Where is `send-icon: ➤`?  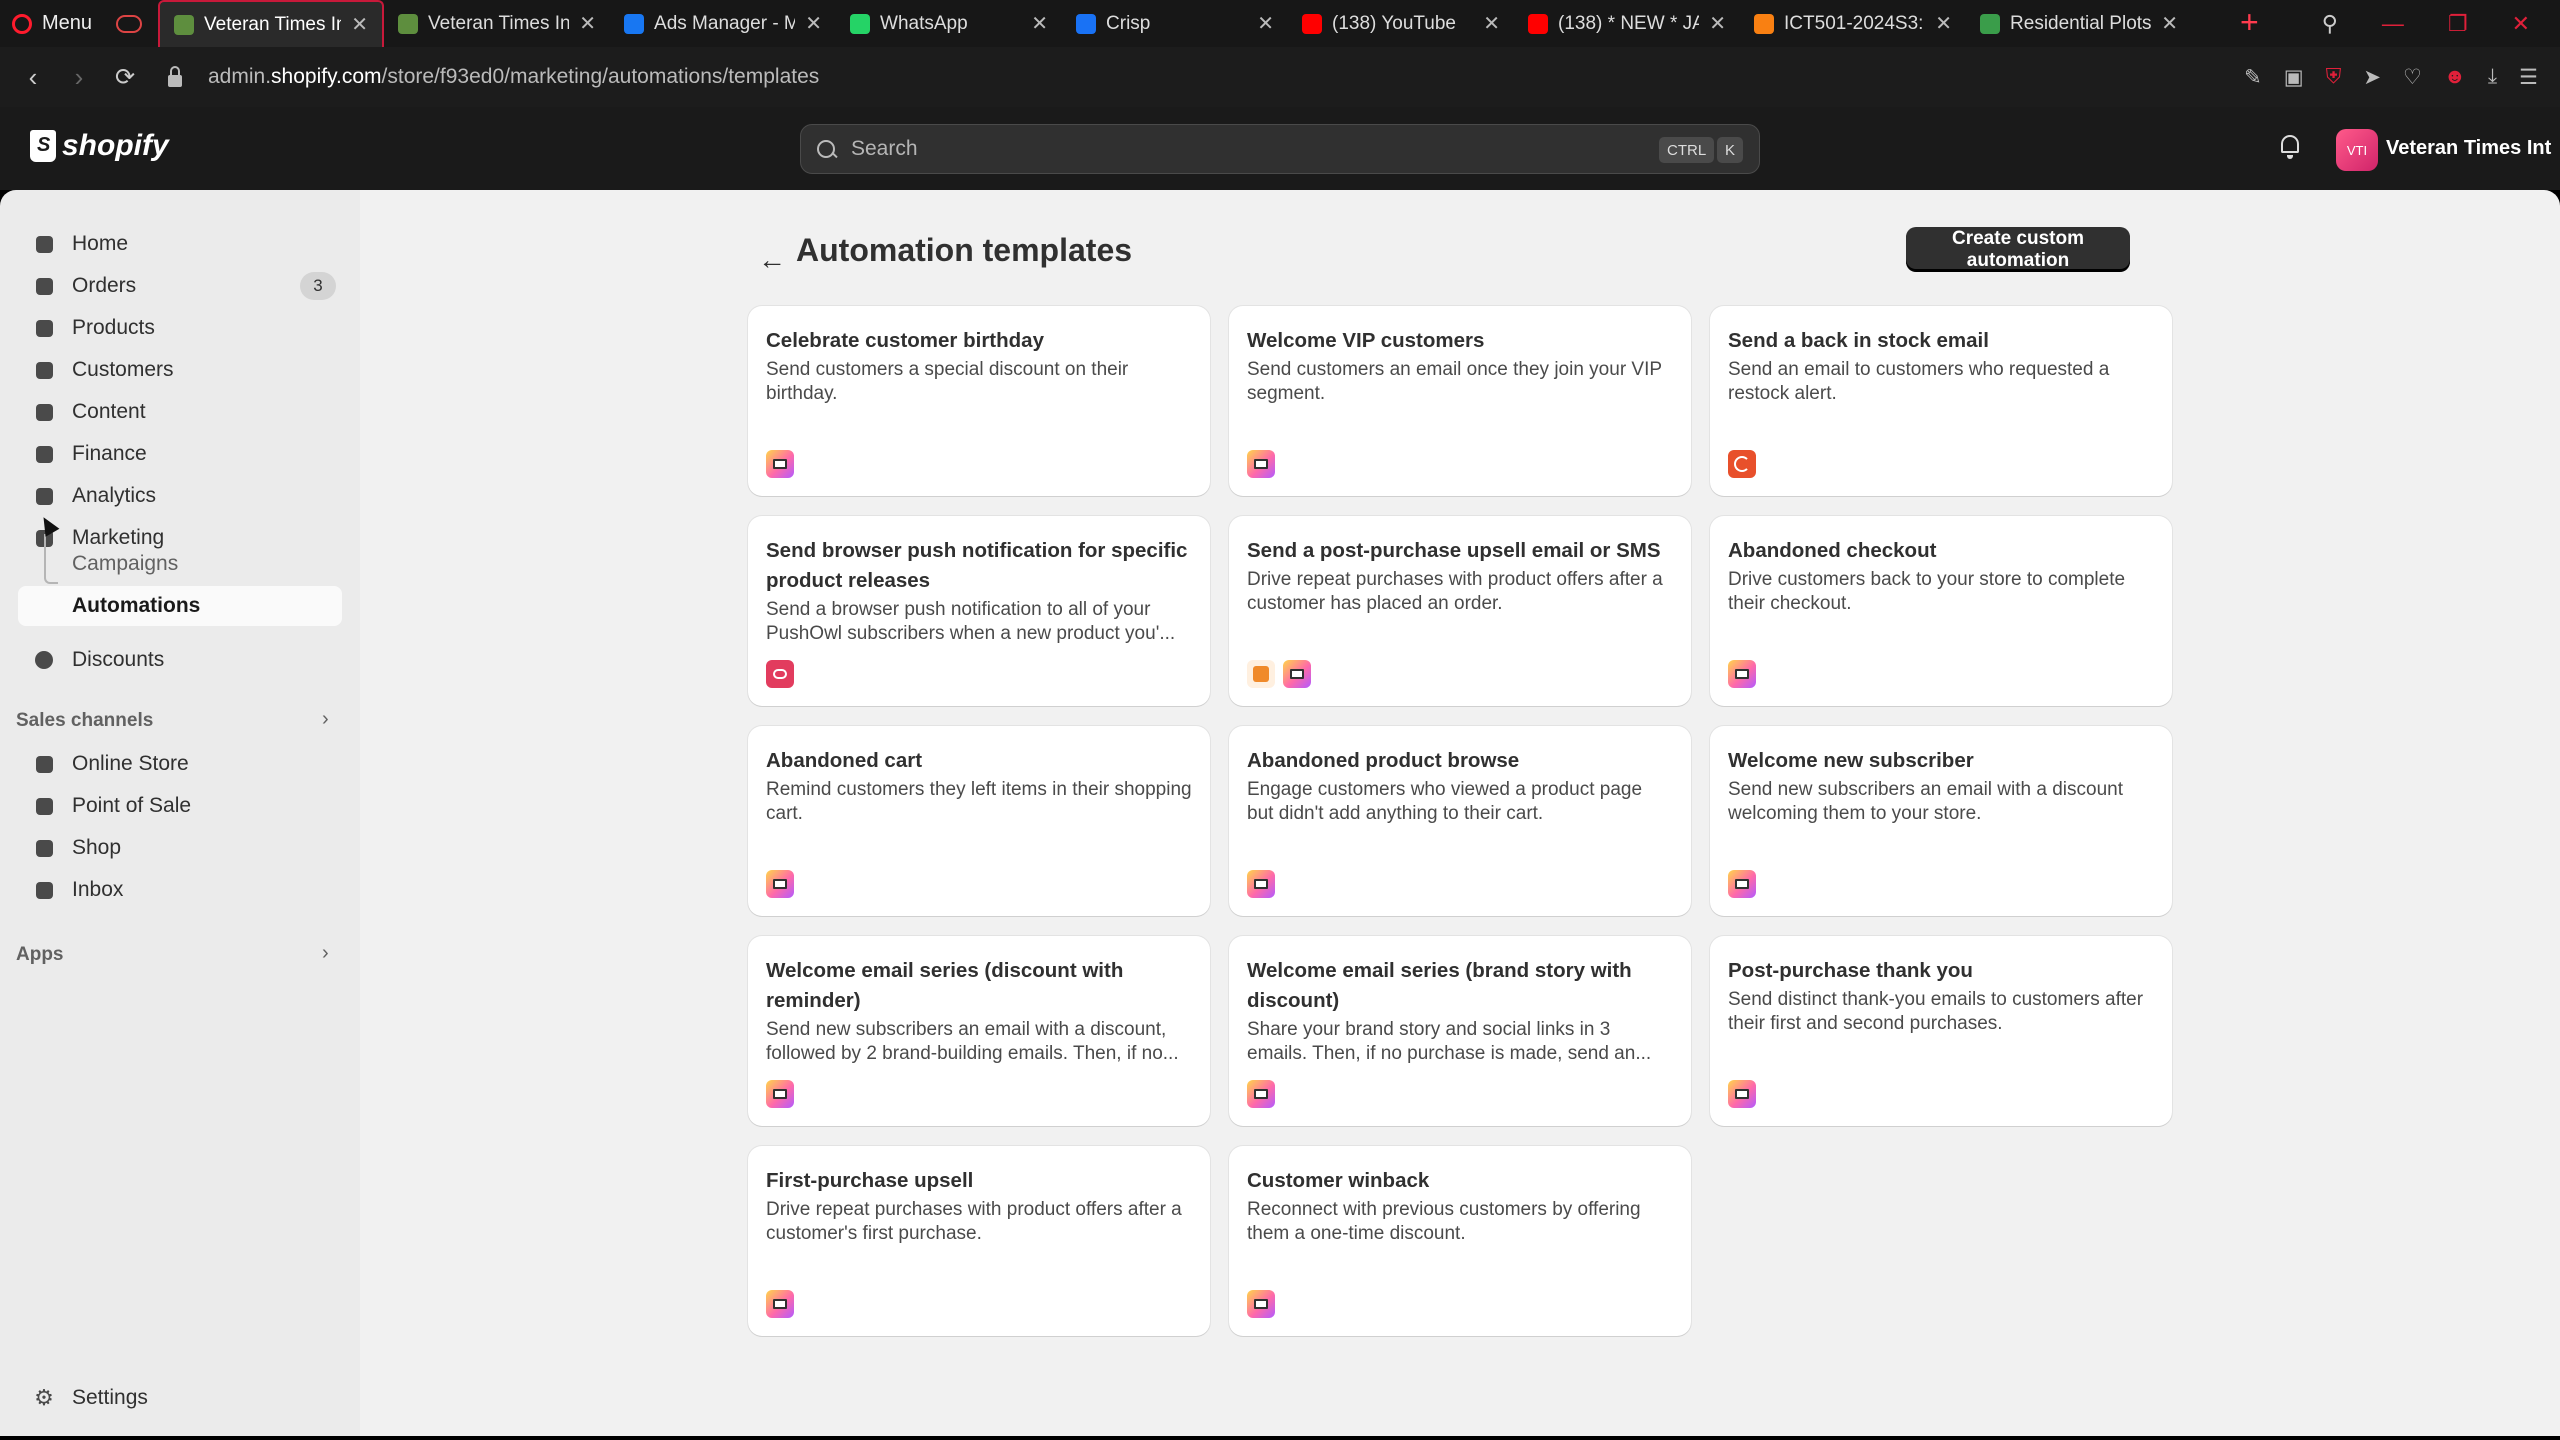
send-icon: ➤ is located at coordinates (2372, 77).